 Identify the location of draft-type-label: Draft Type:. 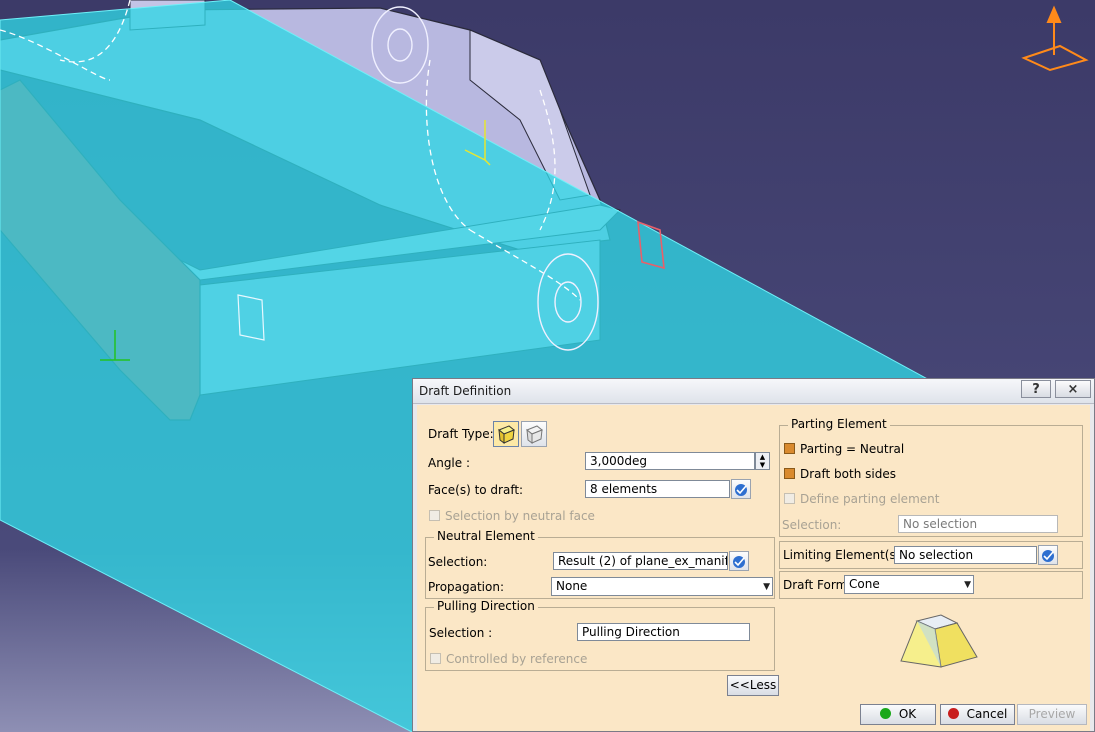
(461, 434).